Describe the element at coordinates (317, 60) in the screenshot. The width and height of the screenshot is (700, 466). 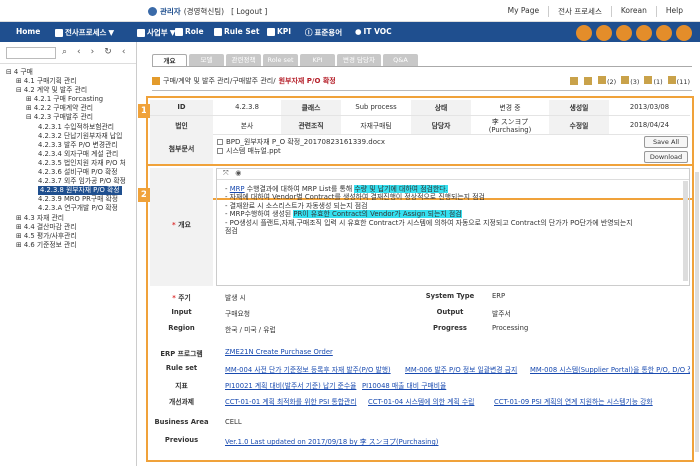
I see `tab-kpi: KPI` at that location.